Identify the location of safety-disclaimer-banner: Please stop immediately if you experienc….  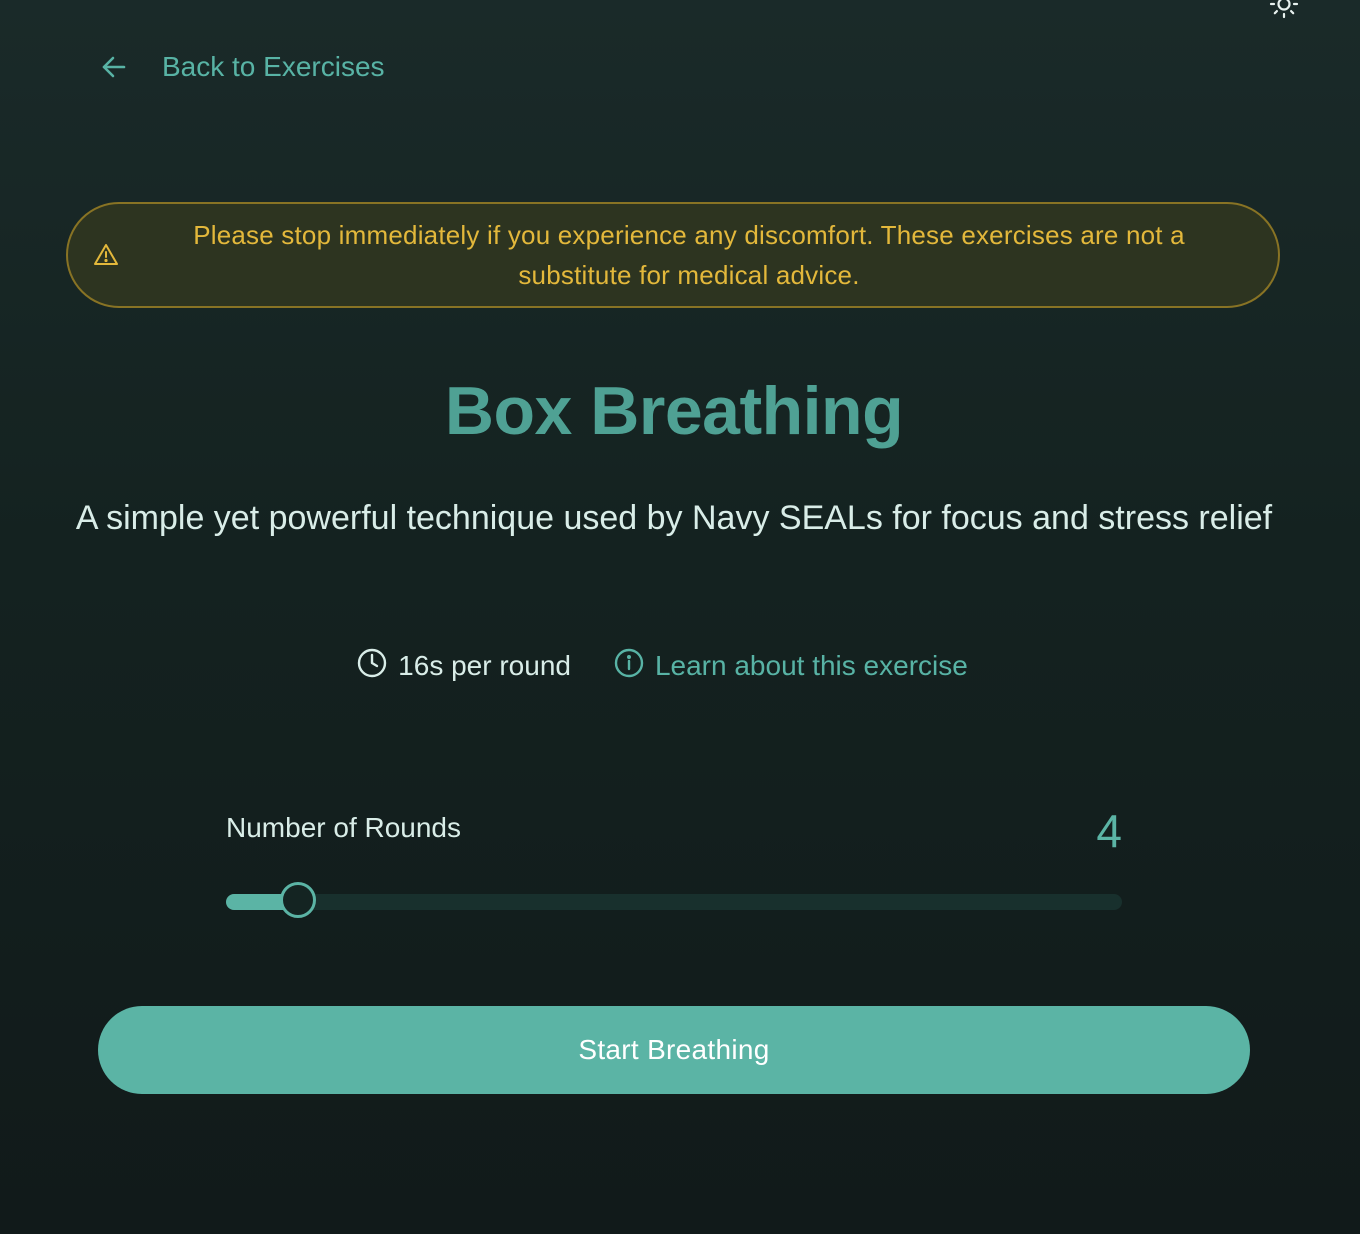
(673, 255).